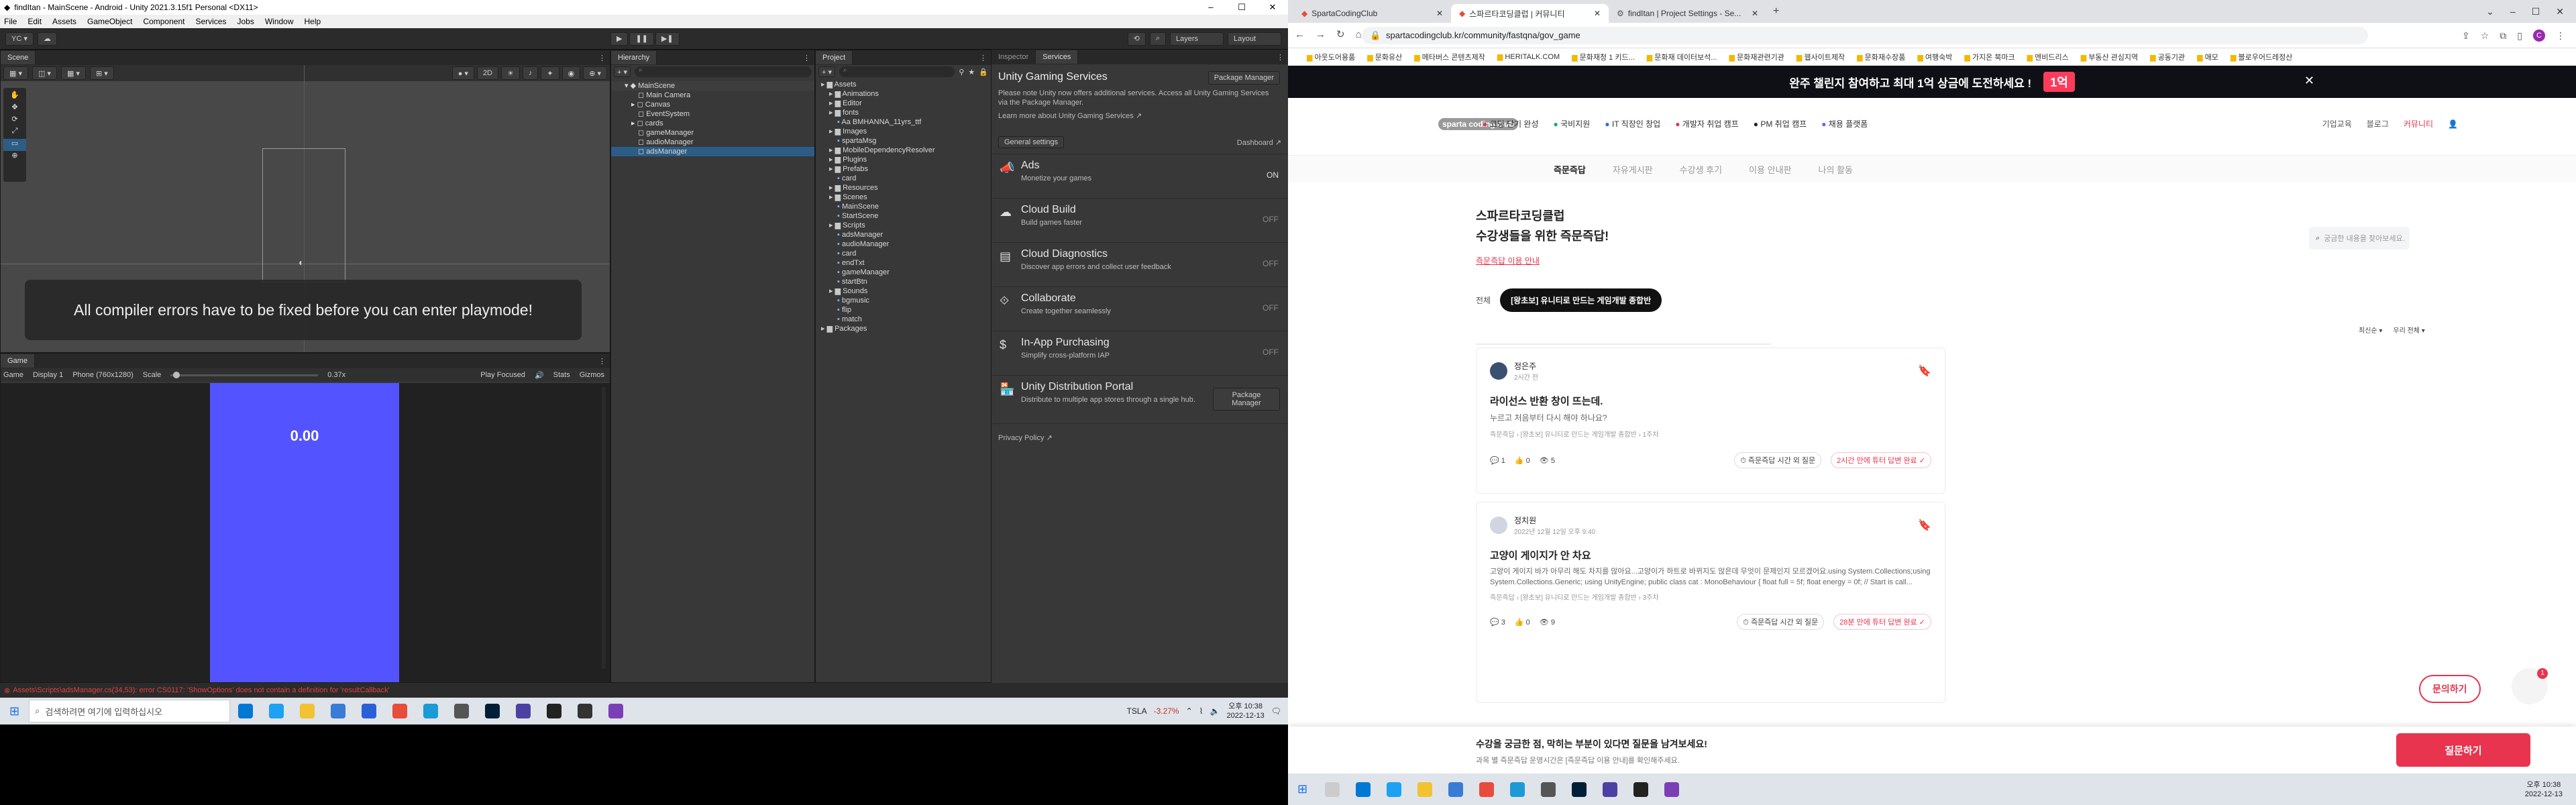 This screenshot has height=805, width=2576. What do you see at coordinates (903, 291) in the screenshot?
I see `project-folder: ▸ ▆ Sounds` at bounding box center [903, 291].